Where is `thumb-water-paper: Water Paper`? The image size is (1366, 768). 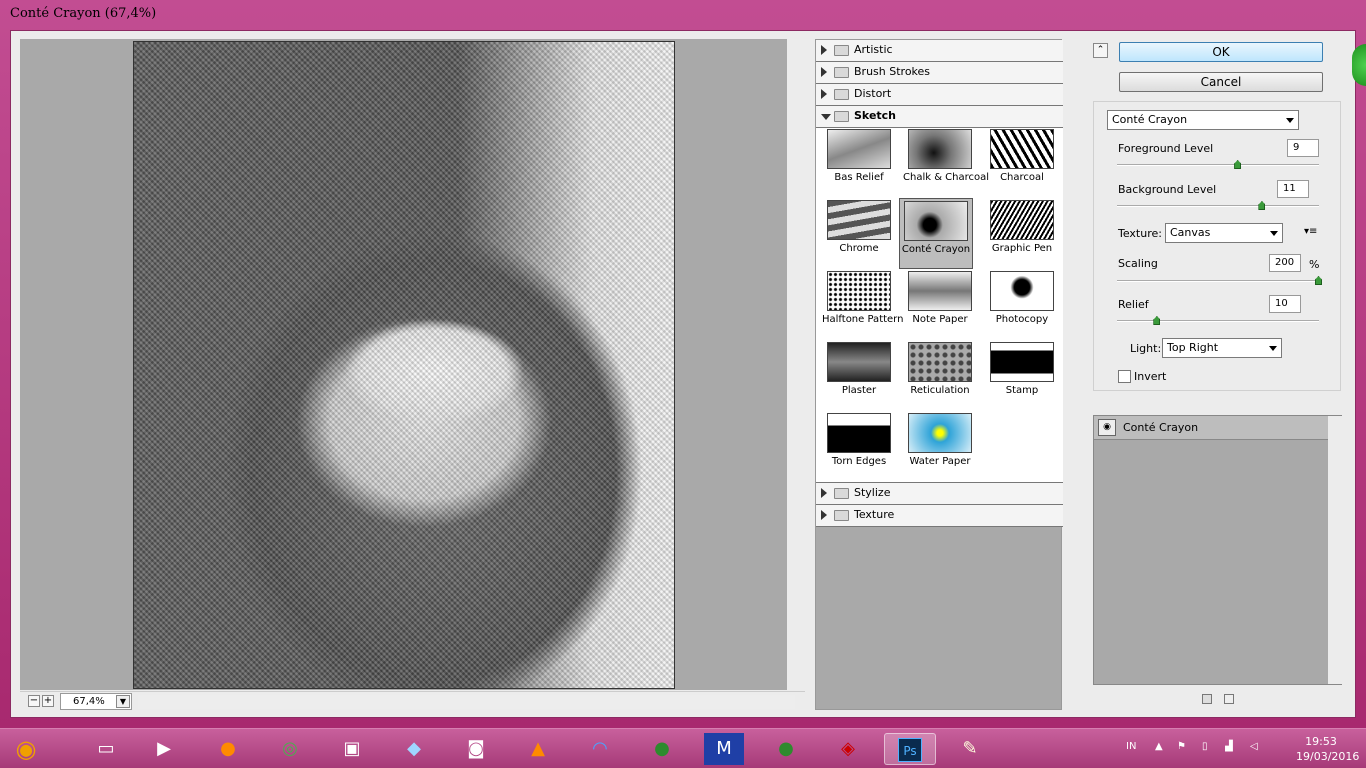 thumb-water-paper: Water Paper is located at coordinates (940, 440).